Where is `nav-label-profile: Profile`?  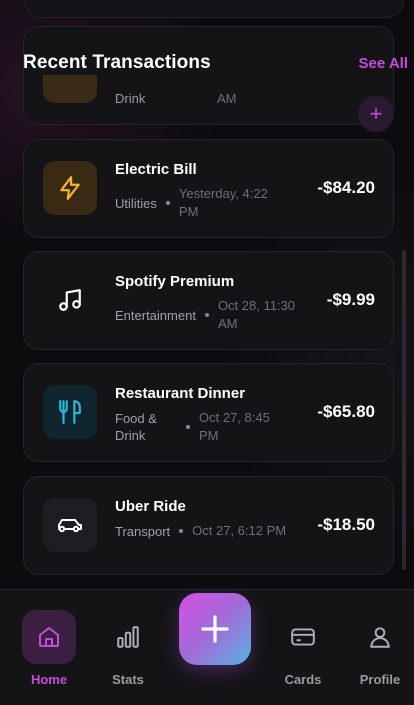
nav-label-profile: Profile is located at coordinates (380, 679).